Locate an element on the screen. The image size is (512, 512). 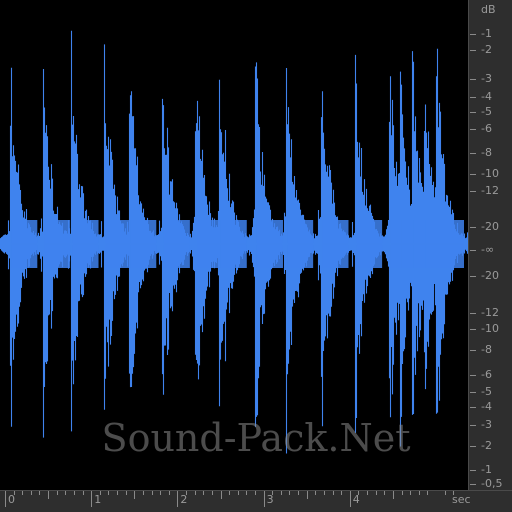
time-scale-label: 0 is located at coordinates (11, 499).